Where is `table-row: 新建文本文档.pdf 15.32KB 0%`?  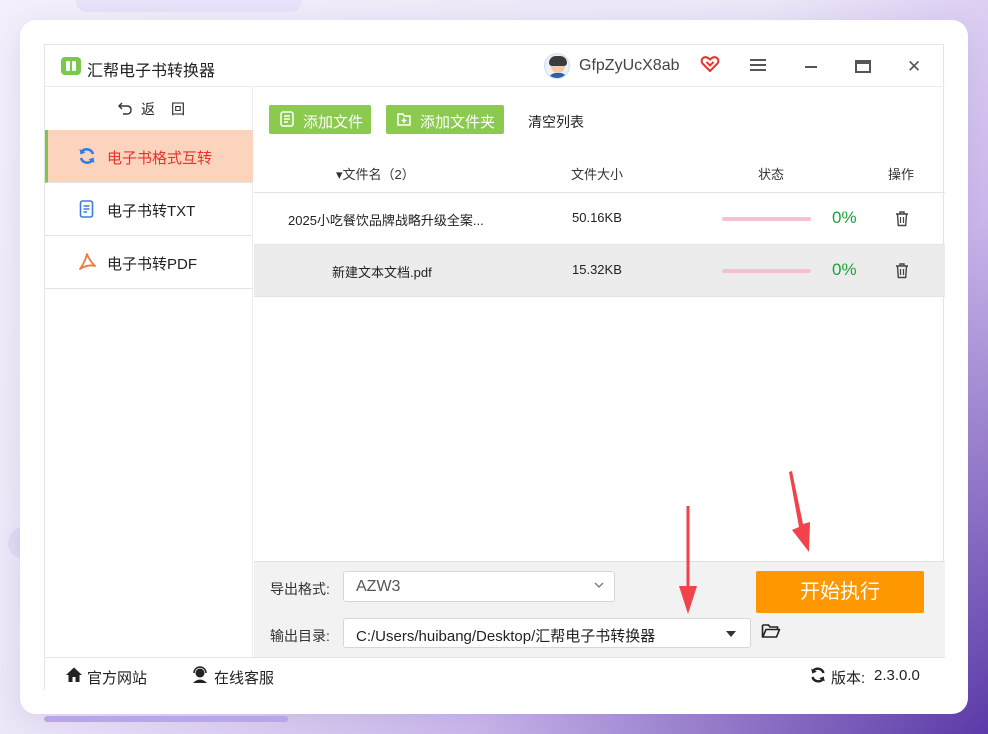
table-row: 新建文本文档.pdf 15.32KB 0% is located at coordinates (599, 271).